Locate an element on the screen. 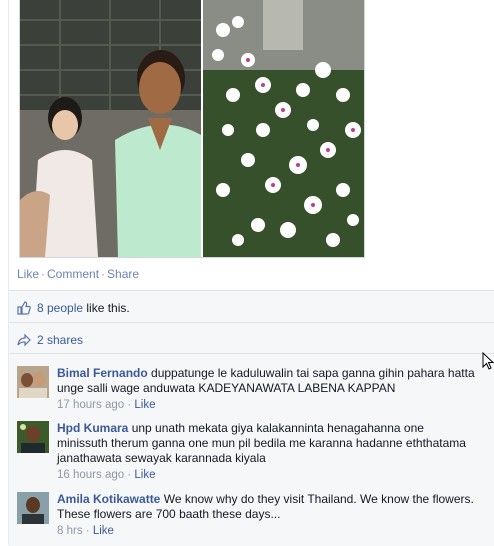  comment-author: Bimal Fernando is located at coordinates (102, 373).